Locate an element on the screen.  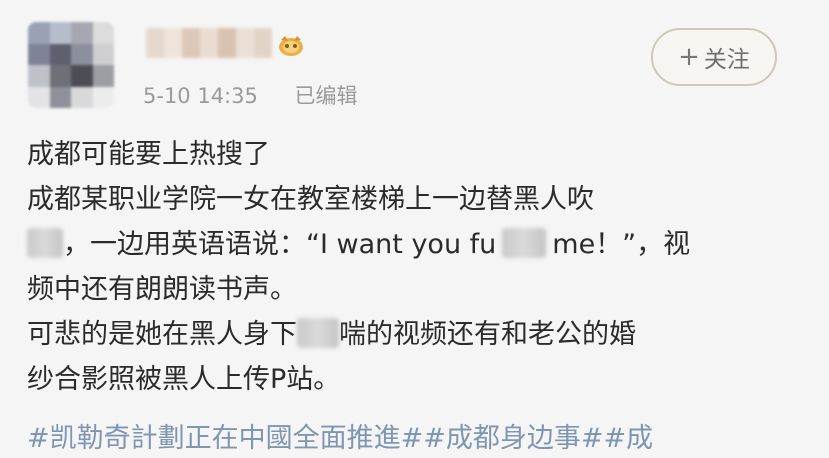
content-segment: ，一边用英语语说：“I want you fu is located at coordinates (280, 244).